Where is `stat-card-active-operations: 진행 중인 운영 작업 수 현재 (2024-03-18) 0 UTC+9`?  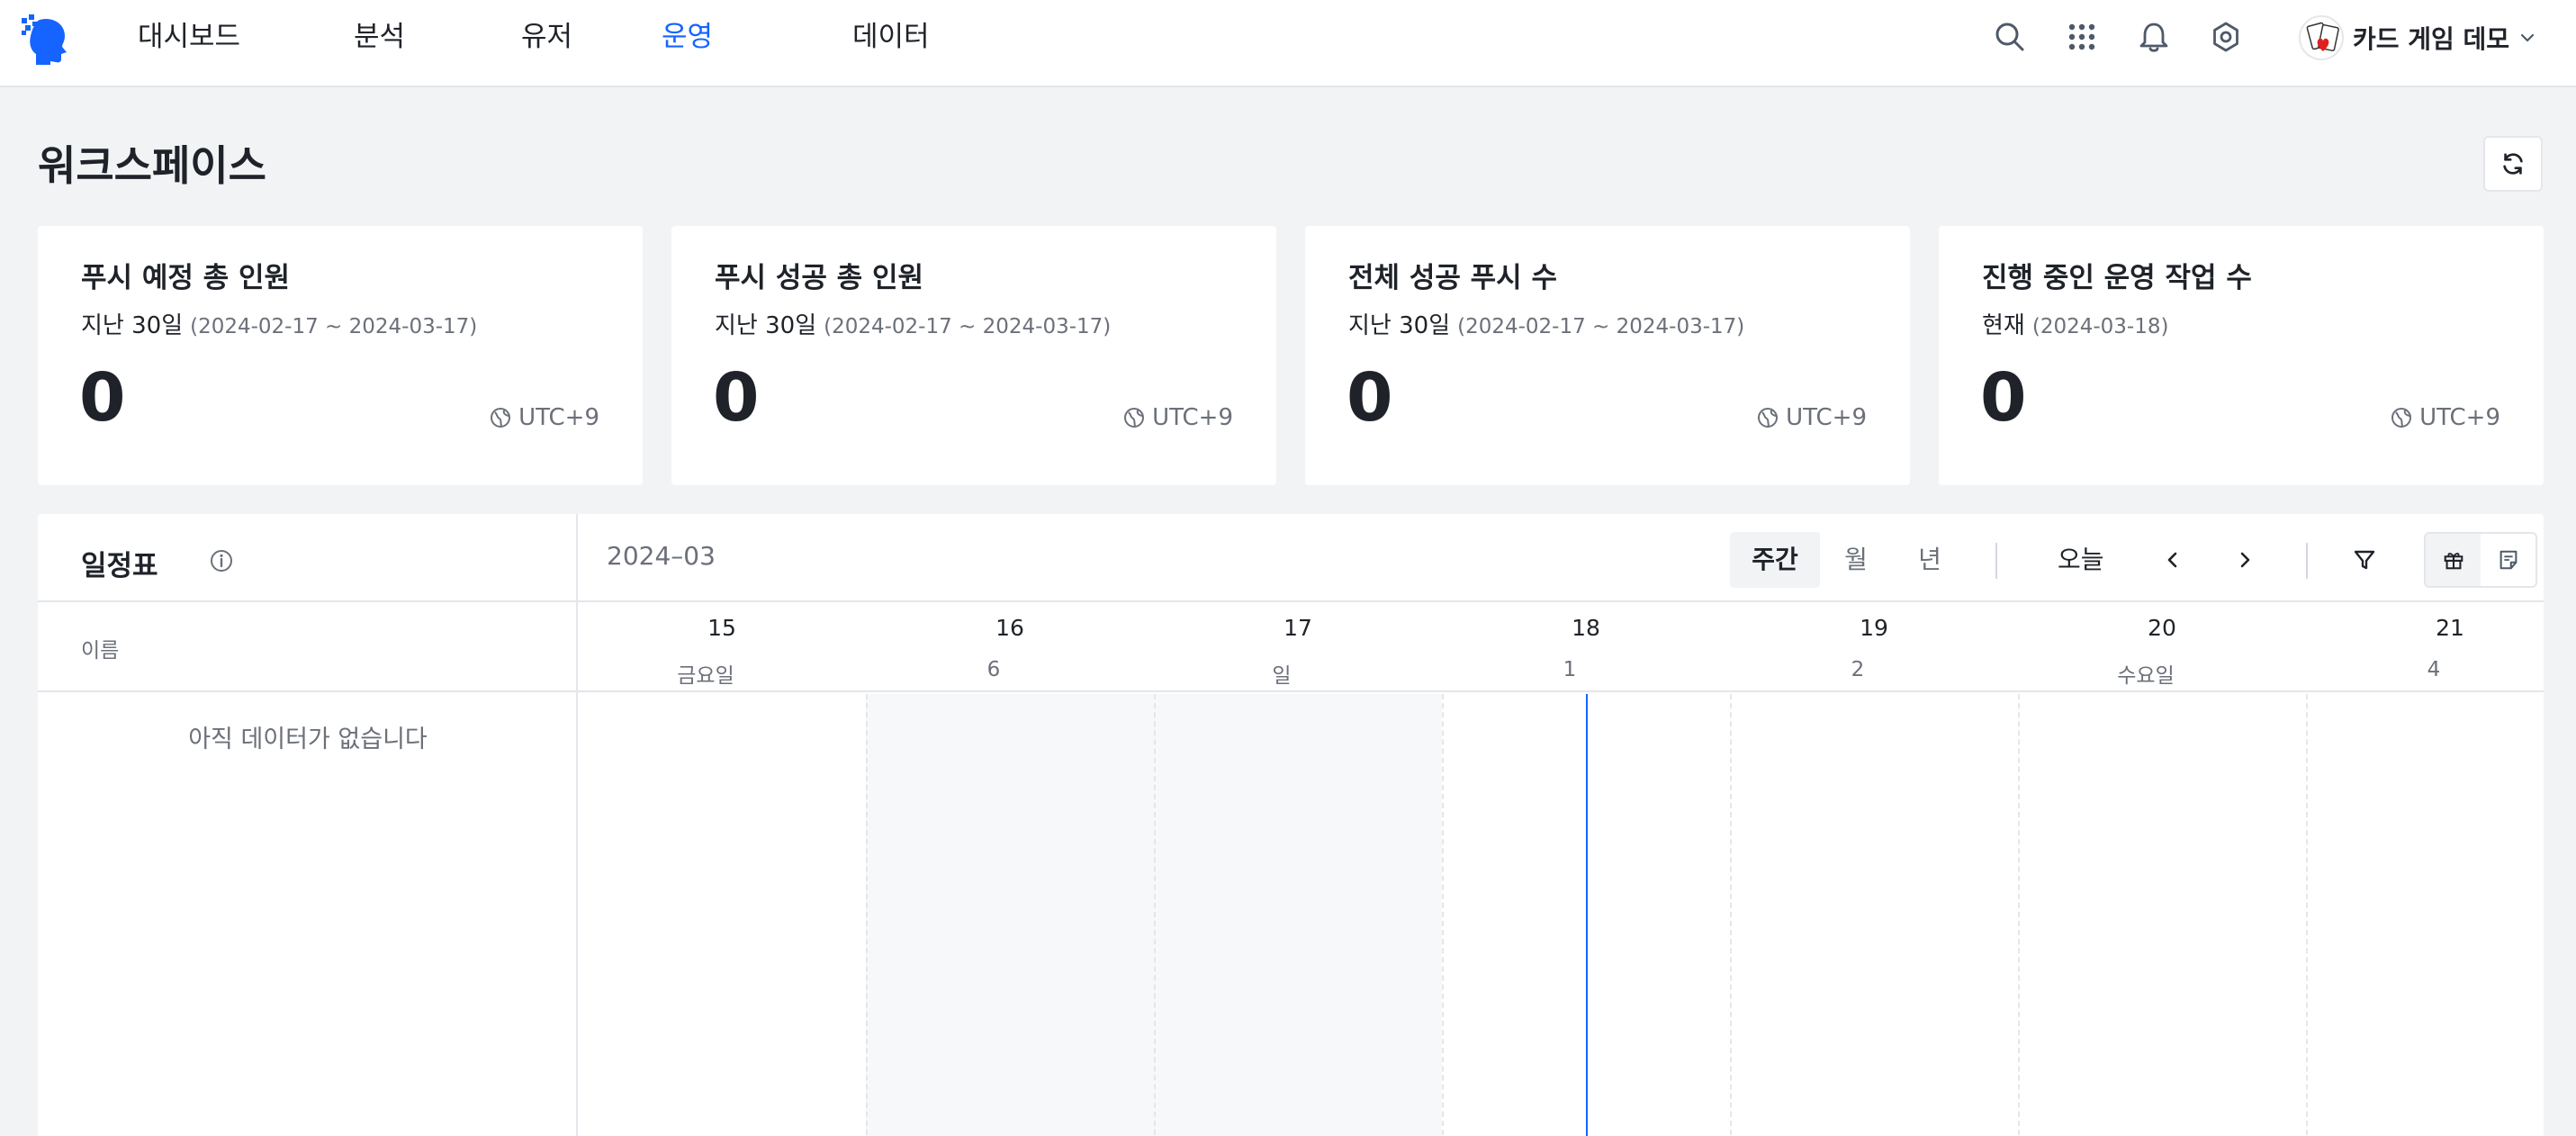 stat-card-active-operations: 진행 중인 운영 작업 수 현재 (2024-03-18) 0 UTC+9 is located at coordinates (2241, 355).